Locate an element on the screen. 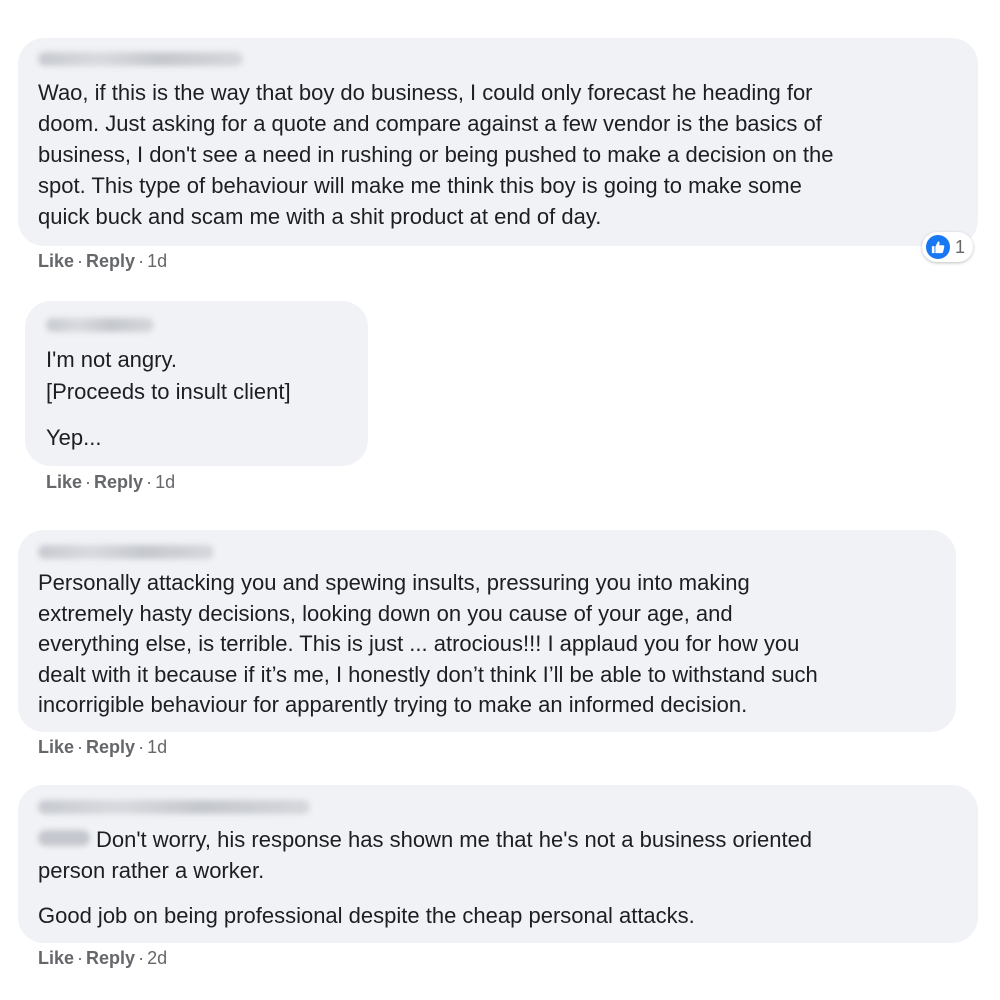  comment-actions: Like · Reply · 2d is located at coordinates (102, 958).